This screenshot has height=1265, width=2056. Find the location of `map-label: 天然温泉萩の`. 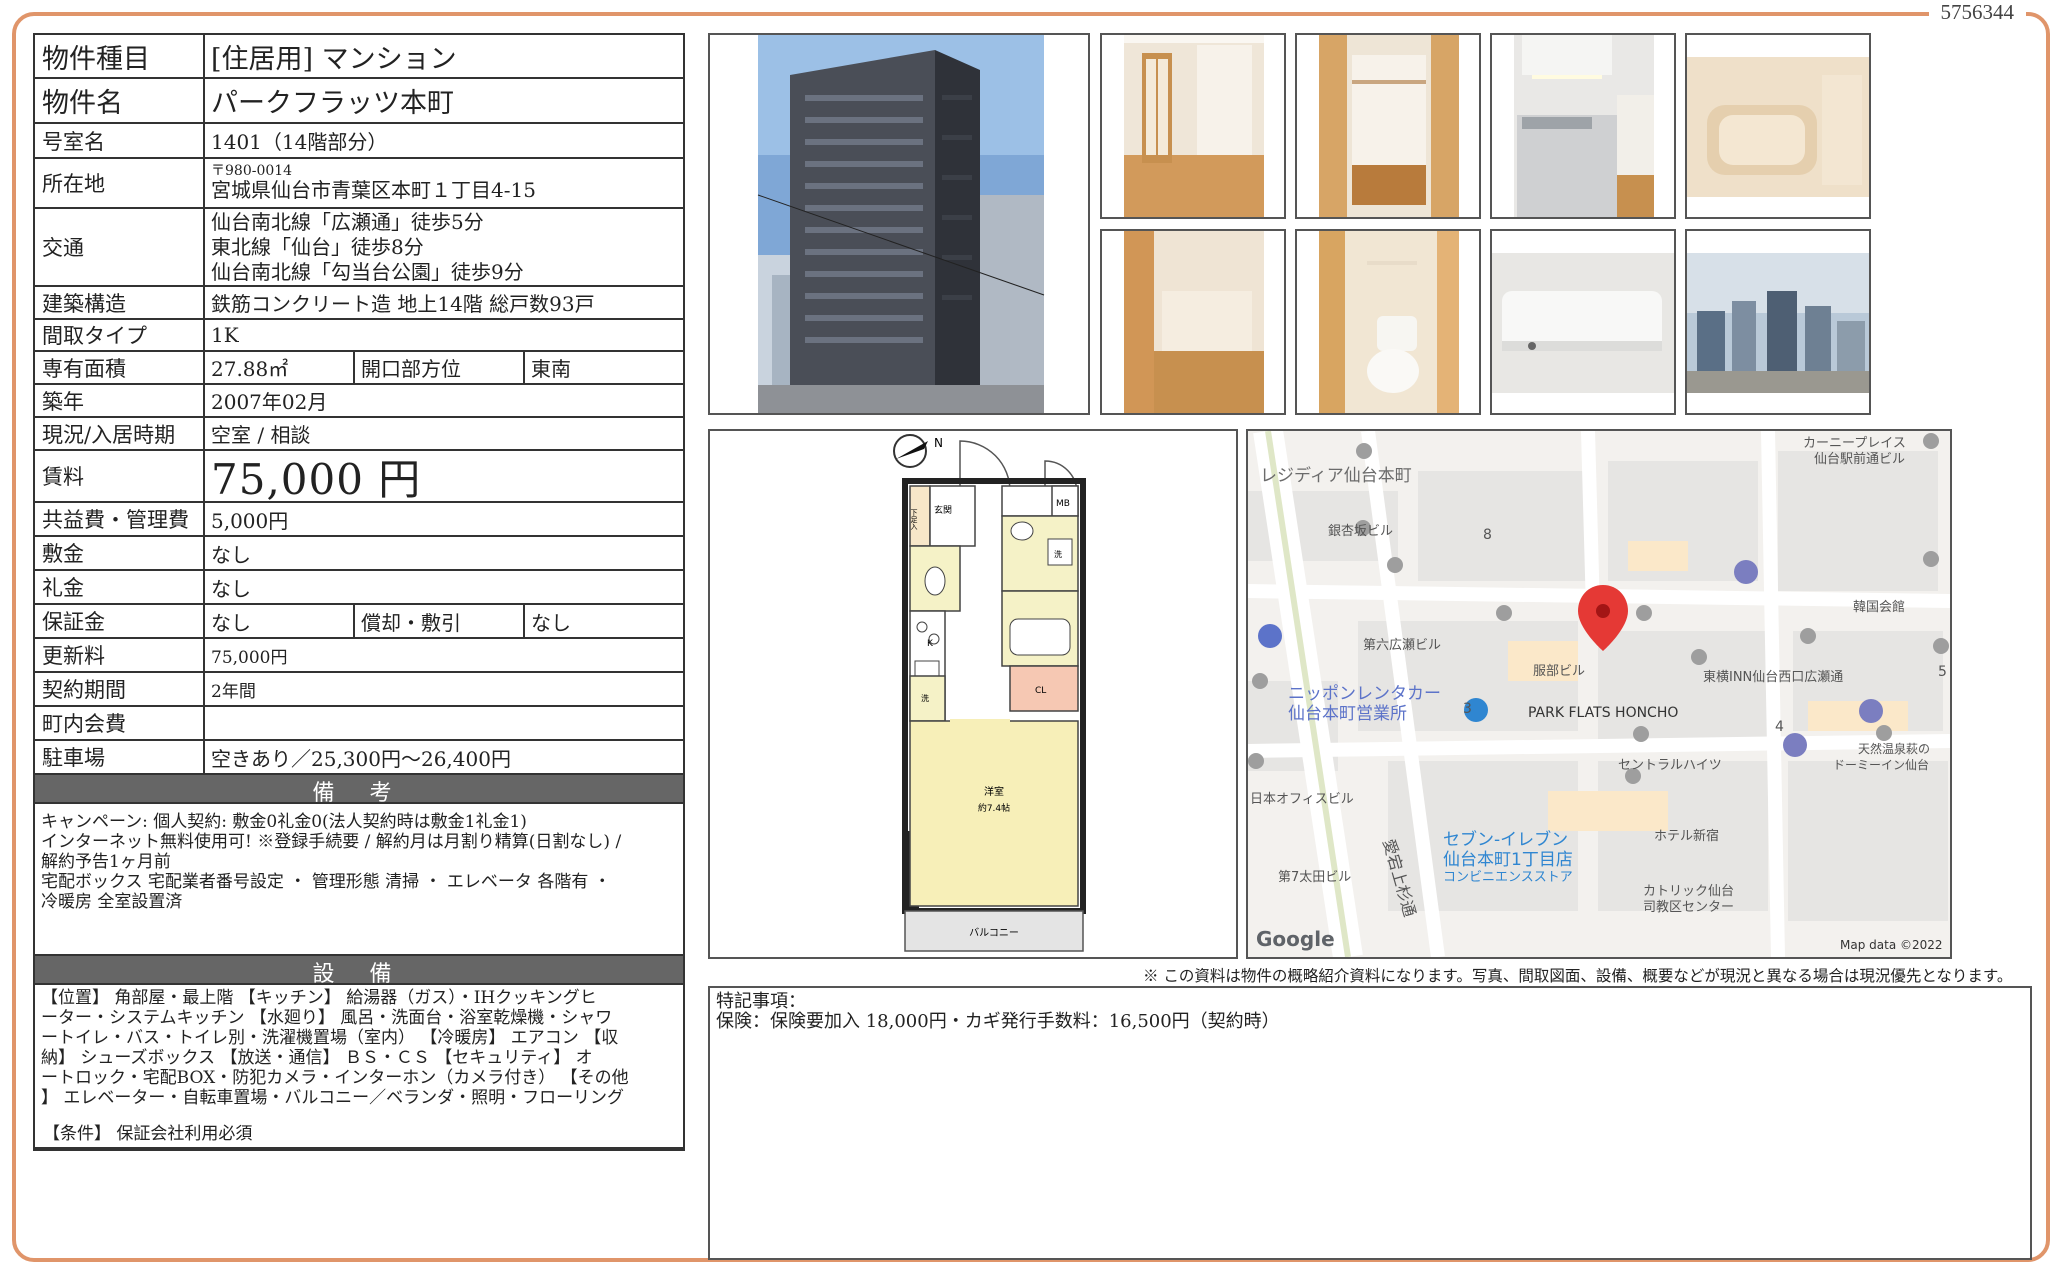

map-label: 天然温泉萩の is located at coordinates (1894, 748).